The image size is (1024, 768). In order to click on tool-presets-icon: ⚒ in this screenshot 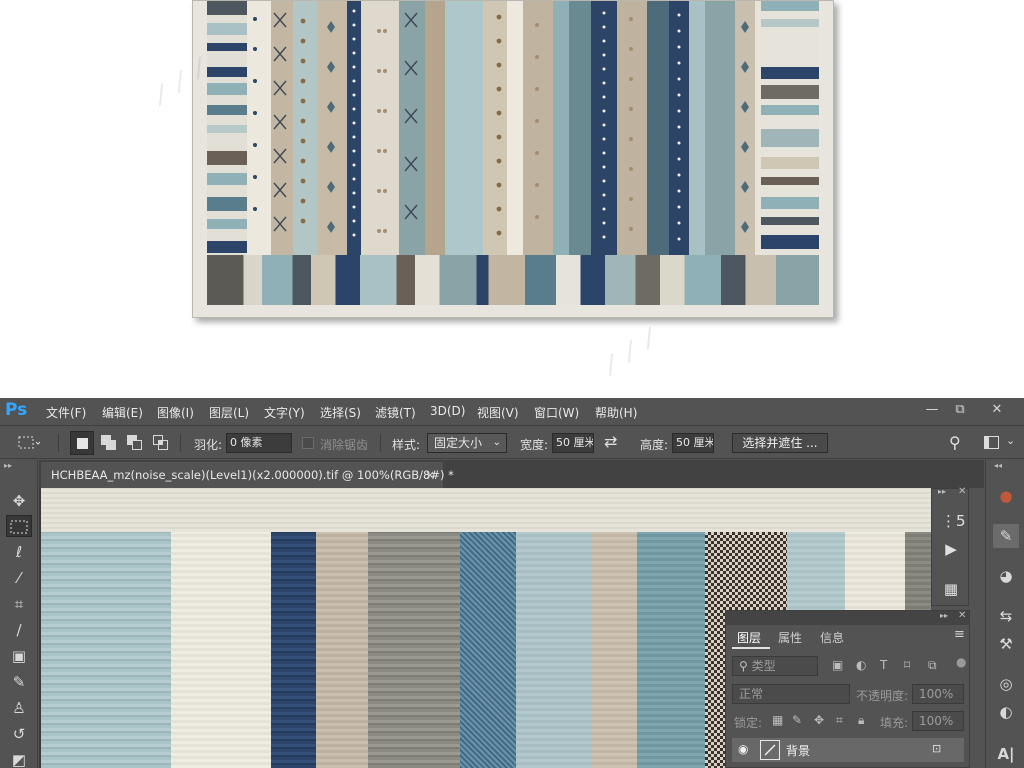, I will do `click(1006, 644)`.